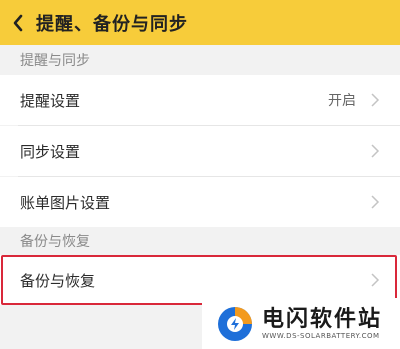  I want to click on row-label: 账单图片设置, so click(65, 202).